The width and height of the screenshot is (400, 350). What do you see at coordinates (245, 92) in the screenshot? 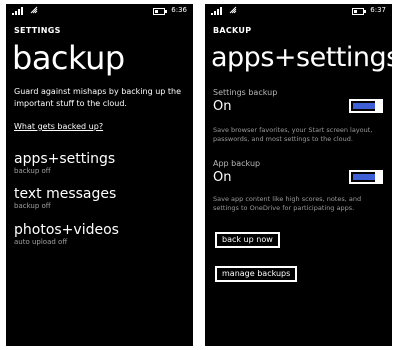
I see `settings-backup-label: Settings backup` at bounding box center [245, 92].